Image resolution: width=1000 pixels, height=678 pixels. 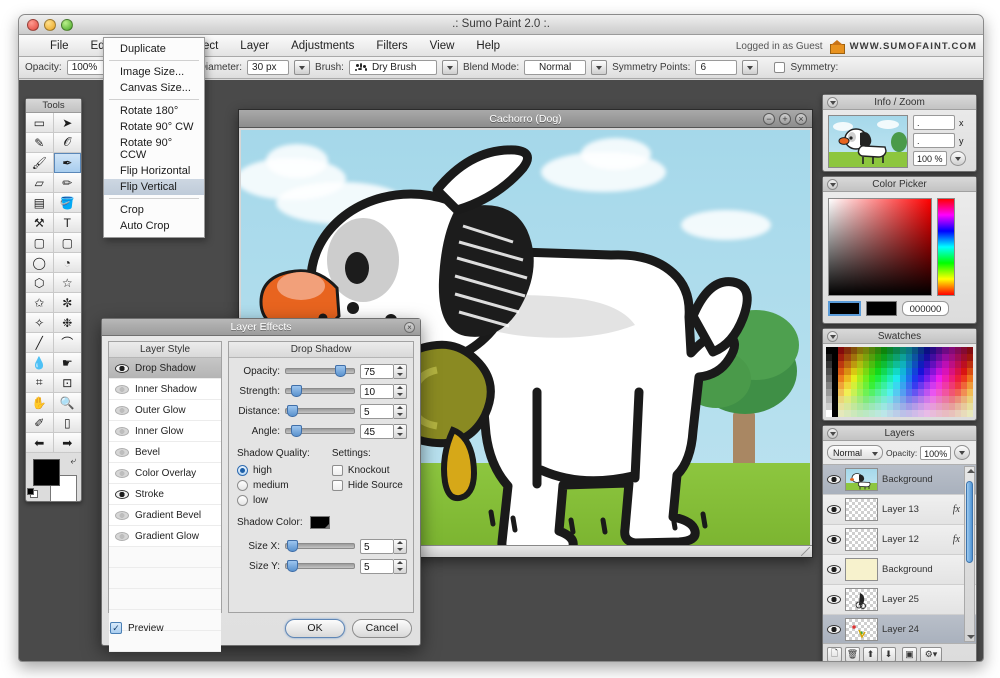 What do you see at coordinates (67, 383) in the screenshot?
I see `slice-tool: ⊡` at bounding box center [67, 383].